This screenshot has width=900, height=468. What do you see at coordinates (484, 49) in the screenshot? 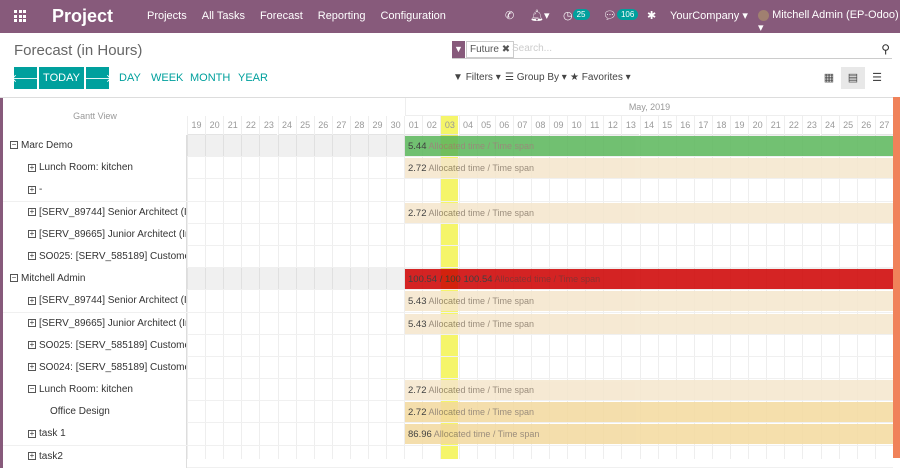
I see `facet-label: Future` at bounding box center [484, 49].